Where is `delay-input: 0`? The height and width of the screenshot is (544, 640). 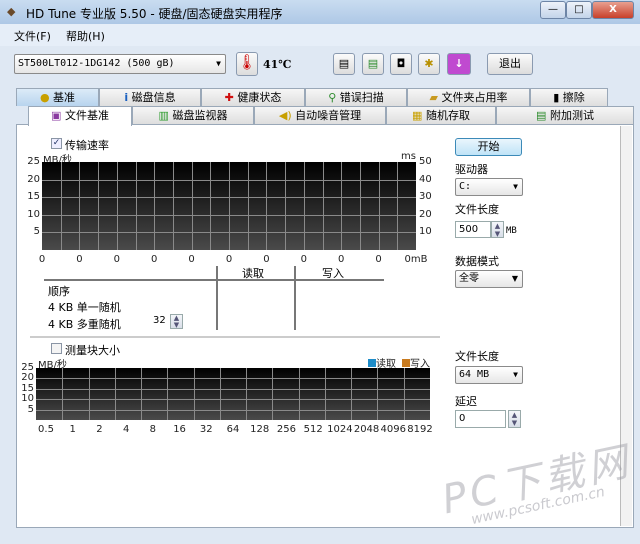
delay-input: 0 is located at coordinates (480, 419).